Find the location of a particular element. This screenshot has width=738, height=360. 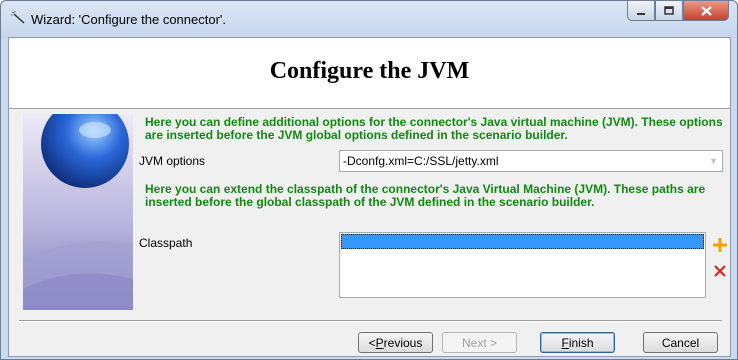

add-classpath-button is located at coordinates (720, 245).